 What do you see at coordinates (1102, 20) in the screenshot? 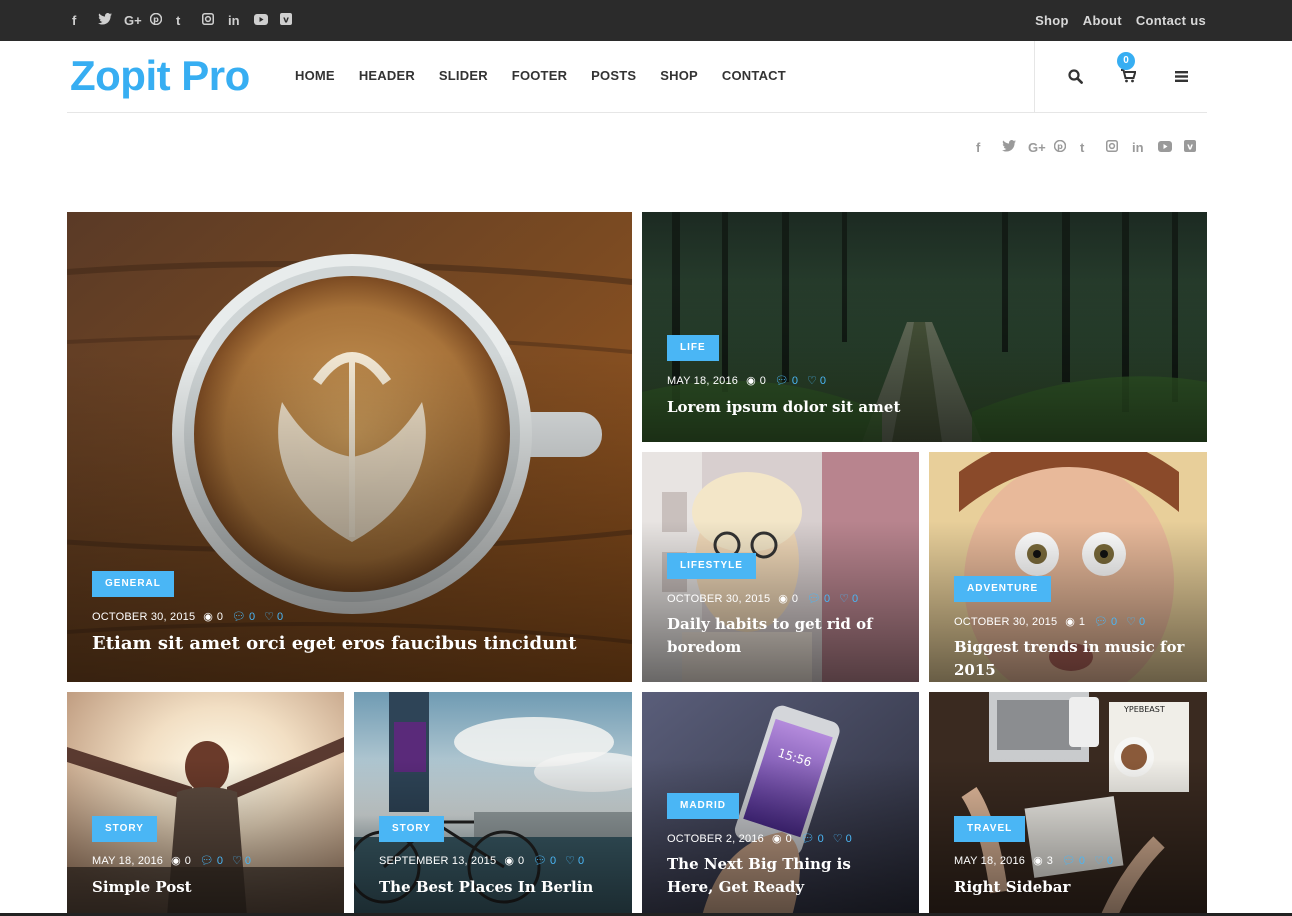
I see `top-link-about: About` at bounding box center [1102, 20].